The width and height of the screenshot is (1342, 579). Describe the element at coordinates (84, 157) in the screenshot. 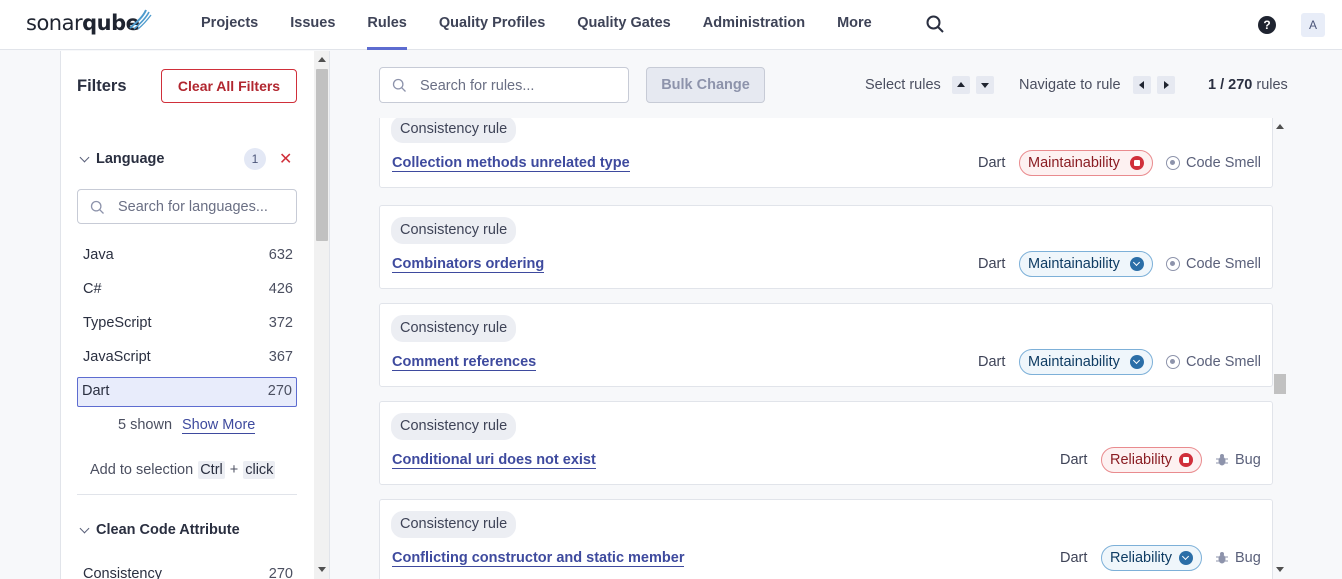

I see `chevron-down-icon` at that location.